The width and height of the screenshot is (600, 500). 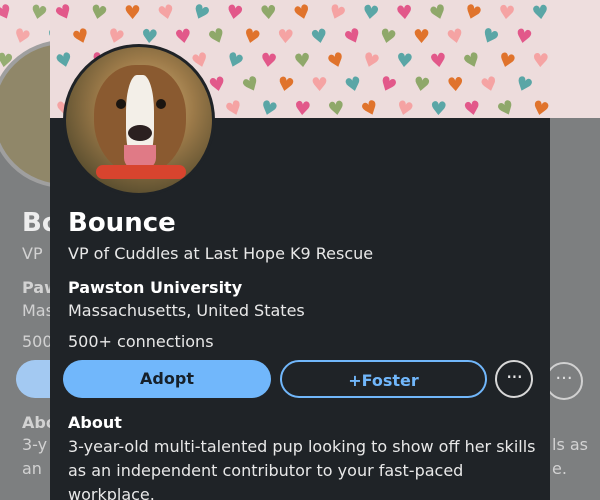 I want to click on dog-eye-left, so click(x=121, y=104).